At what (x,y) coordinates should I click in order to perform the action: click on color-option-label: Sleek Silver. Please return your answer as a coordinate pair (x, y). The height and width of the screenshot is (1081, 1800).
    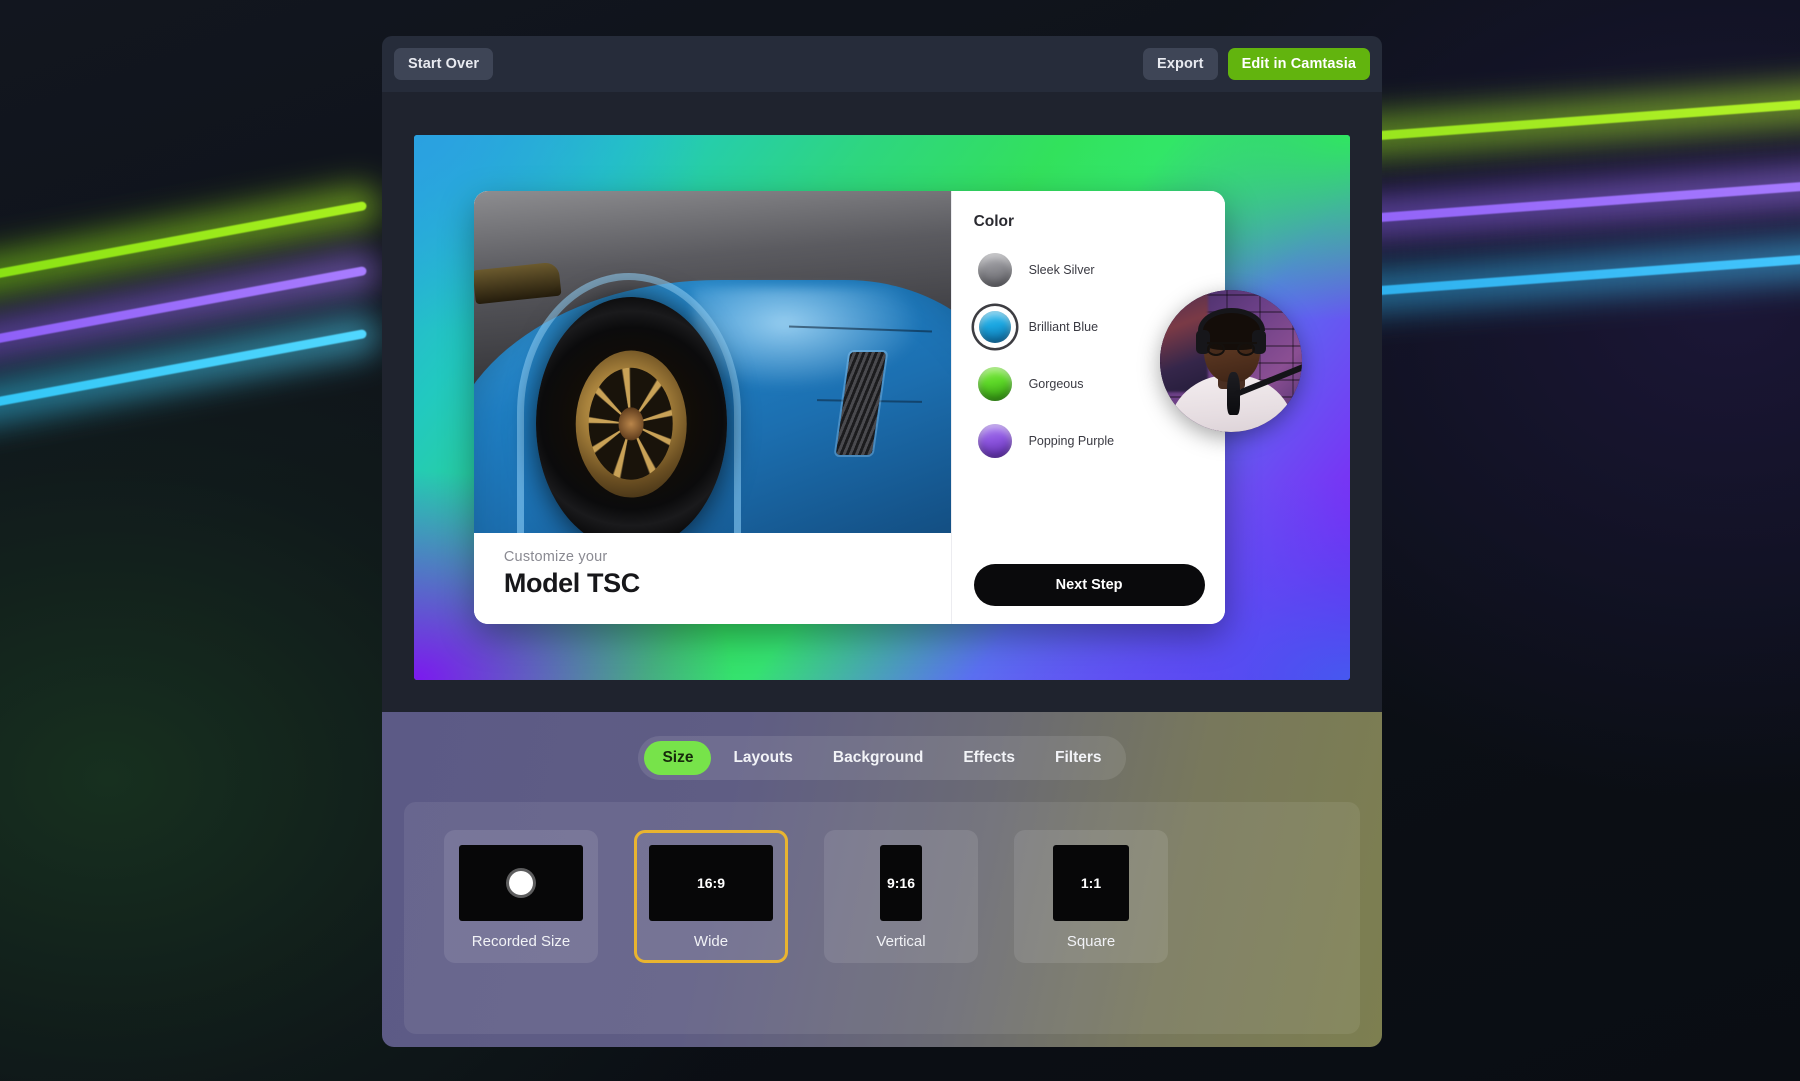
    Looking at the image, I should click on (1061, 270).